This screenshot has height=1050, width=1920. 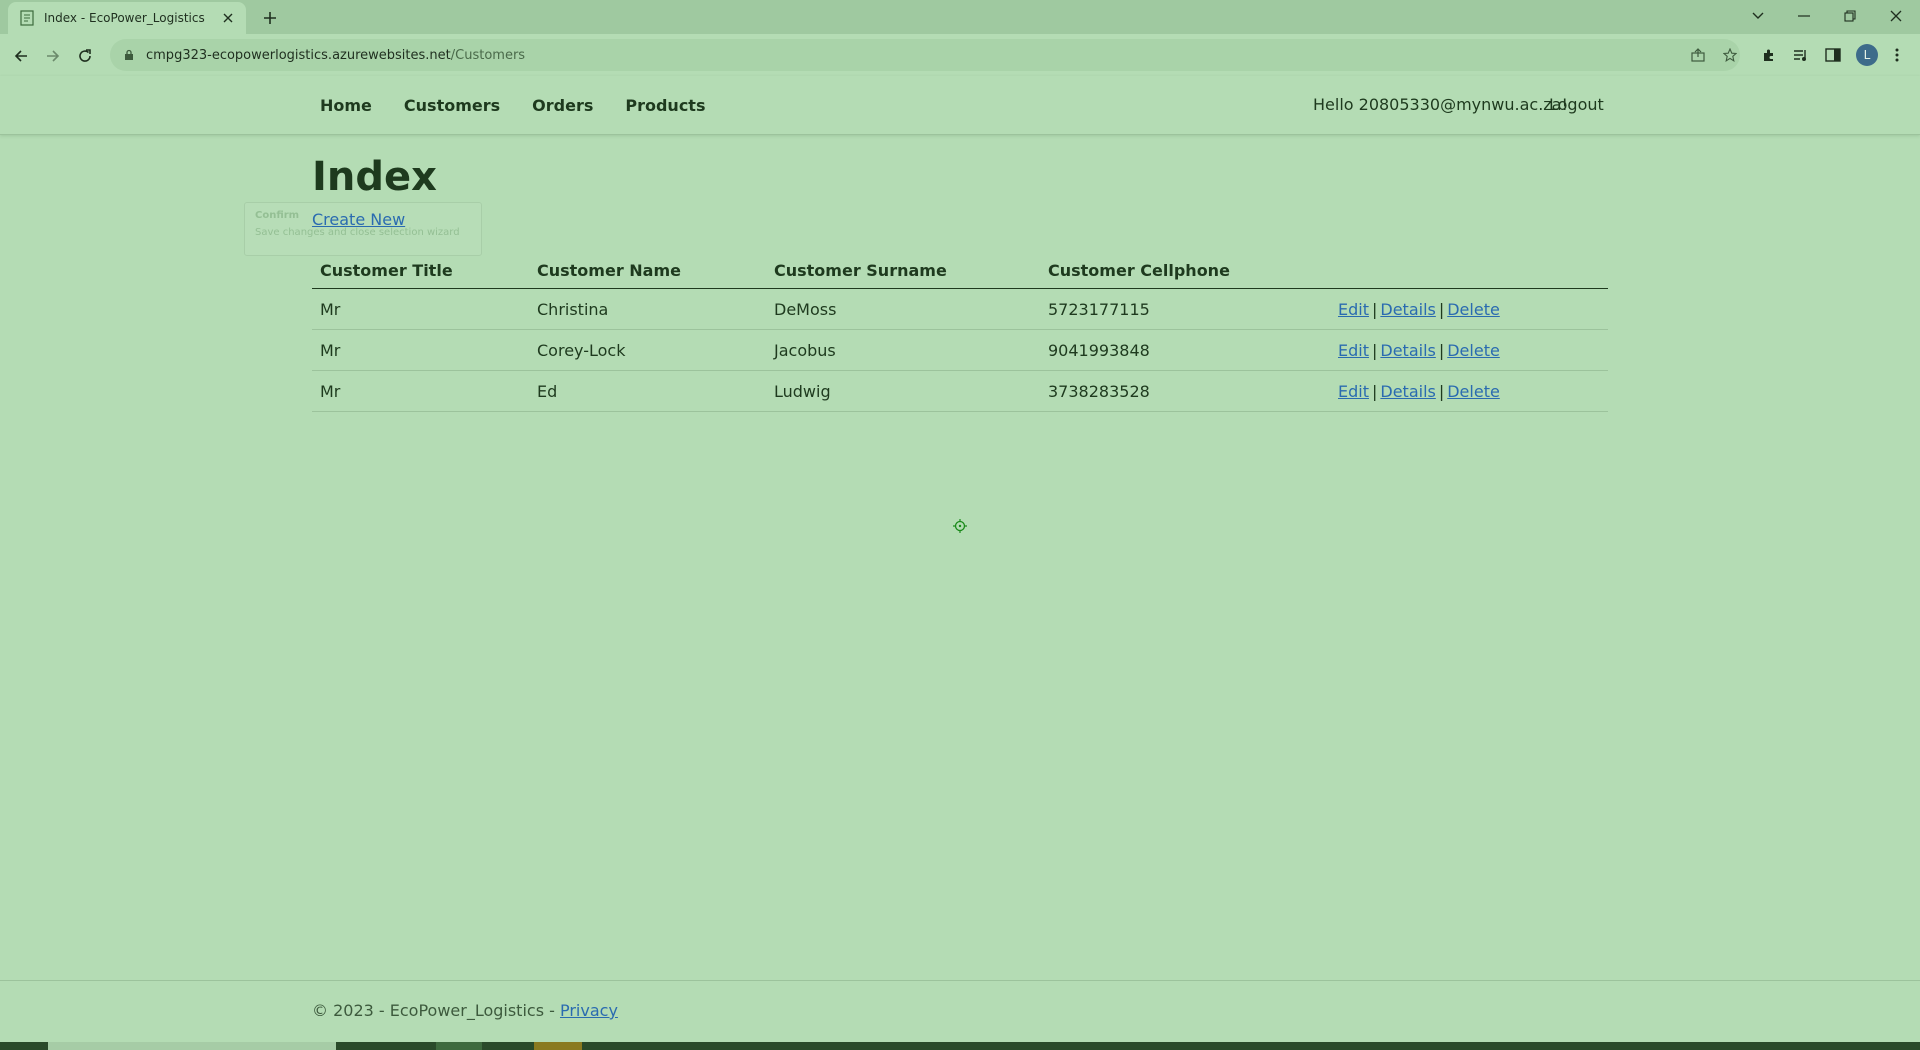 I want to click on close-icon, so click(x=228, y=18).